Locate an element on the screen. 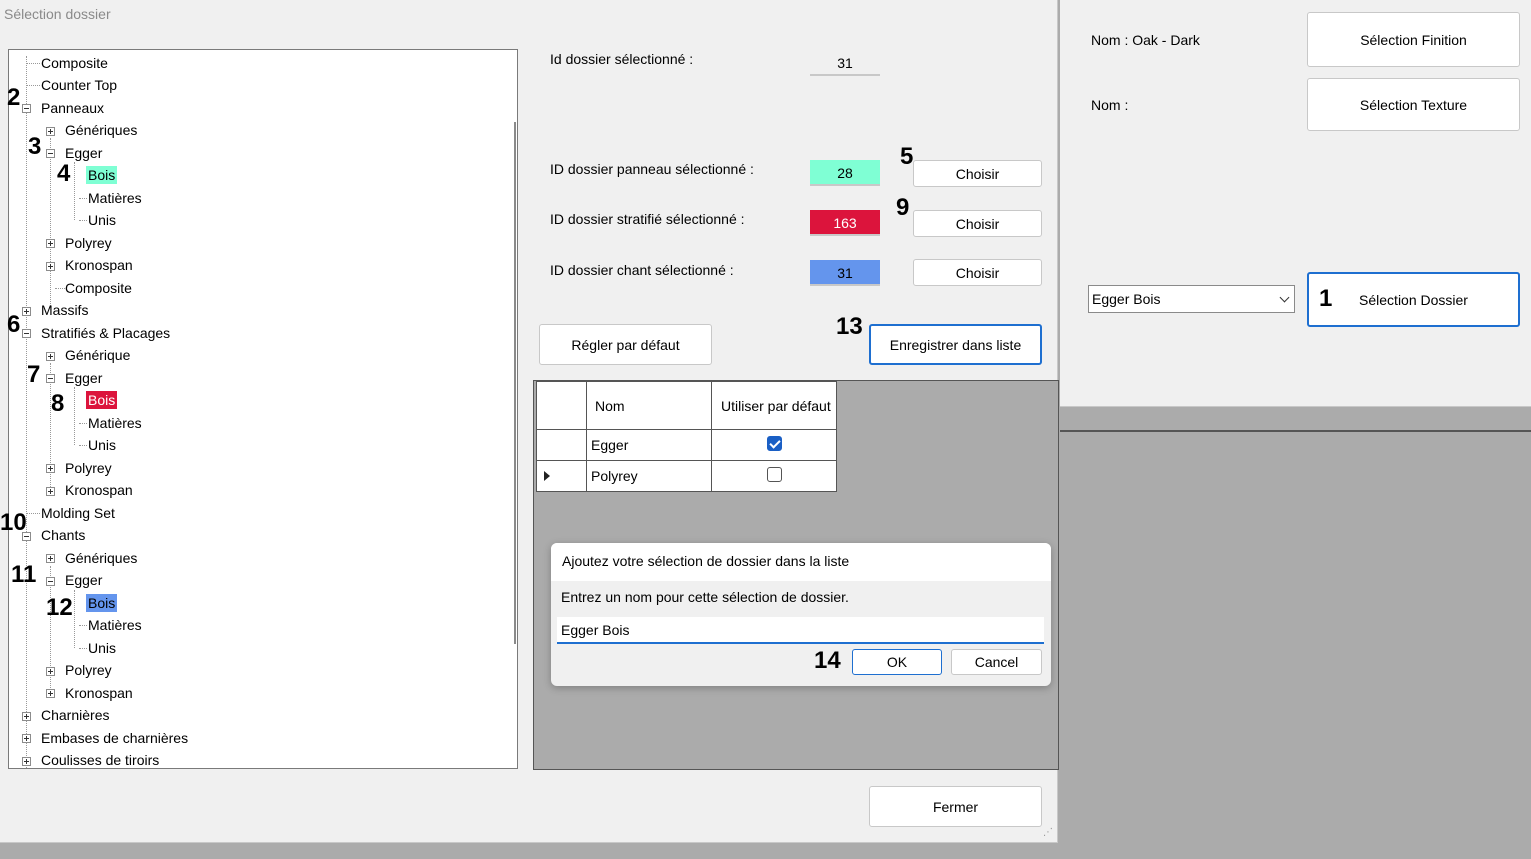 Image resolution: width=1531 pixels, height=859 pixels. texture-name-label: Nom : is located at coordinates (1110, 105).